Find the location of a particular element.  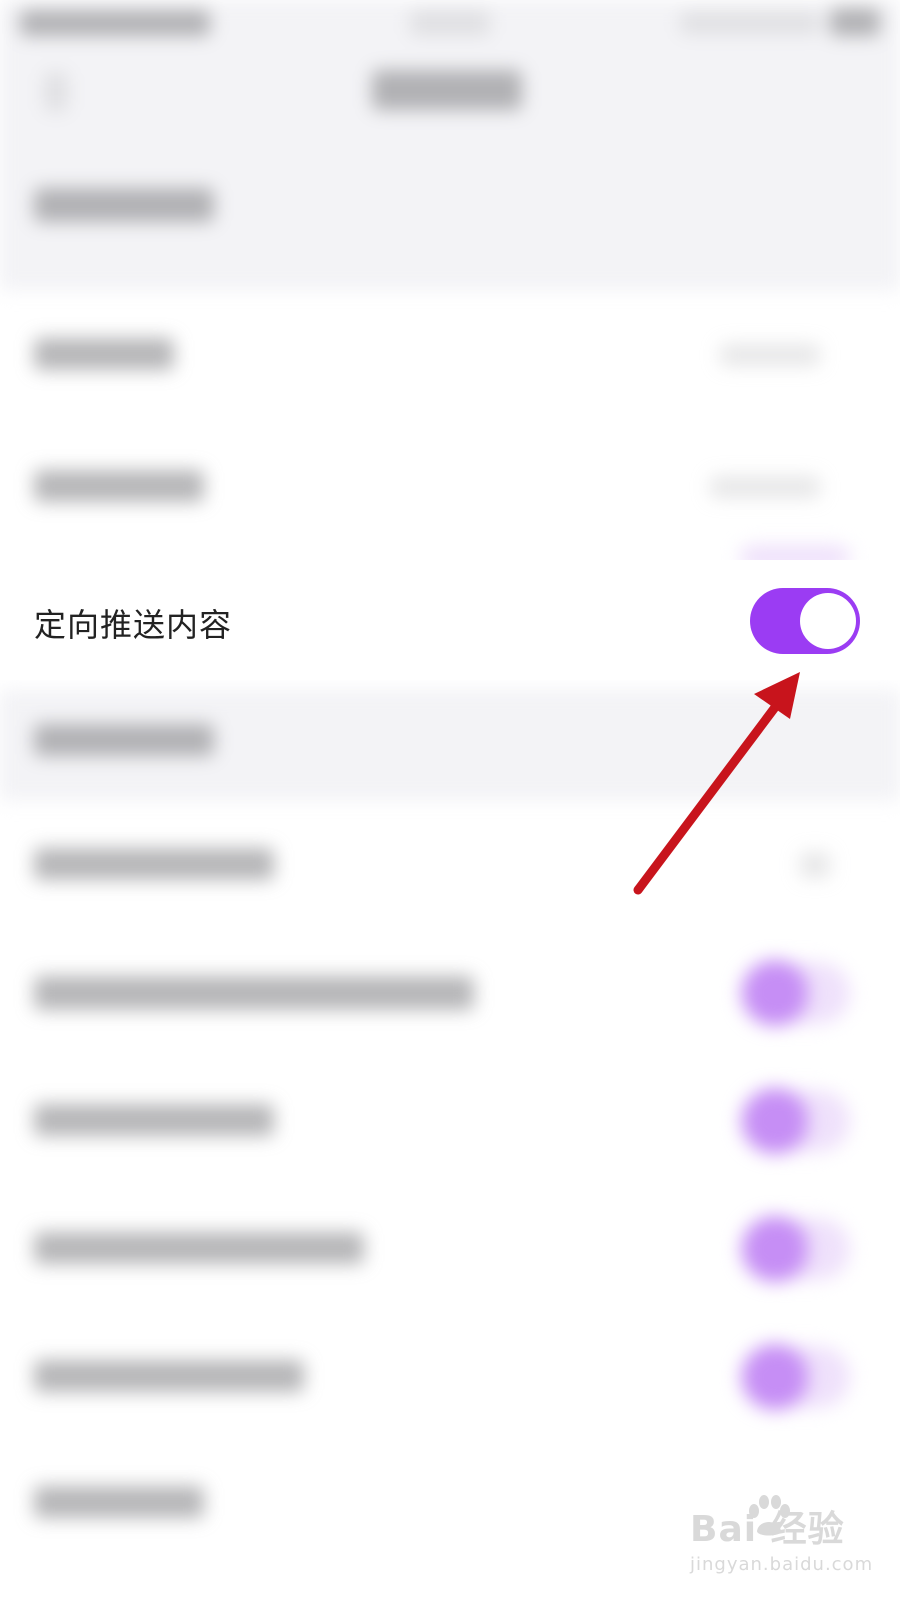

baidu-watermark: Bai 经验 jingyan.baidu.com is located at coordinates (781, 1537).